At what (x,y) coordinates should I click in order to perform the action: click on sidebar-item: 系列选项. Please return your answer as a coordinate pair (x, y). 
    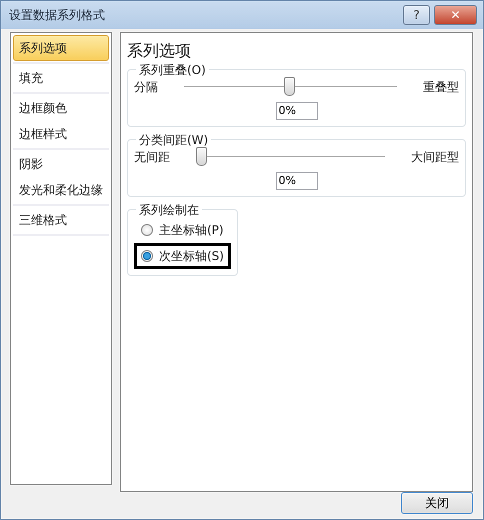
    Looking at the image, I should click on (61, 47).